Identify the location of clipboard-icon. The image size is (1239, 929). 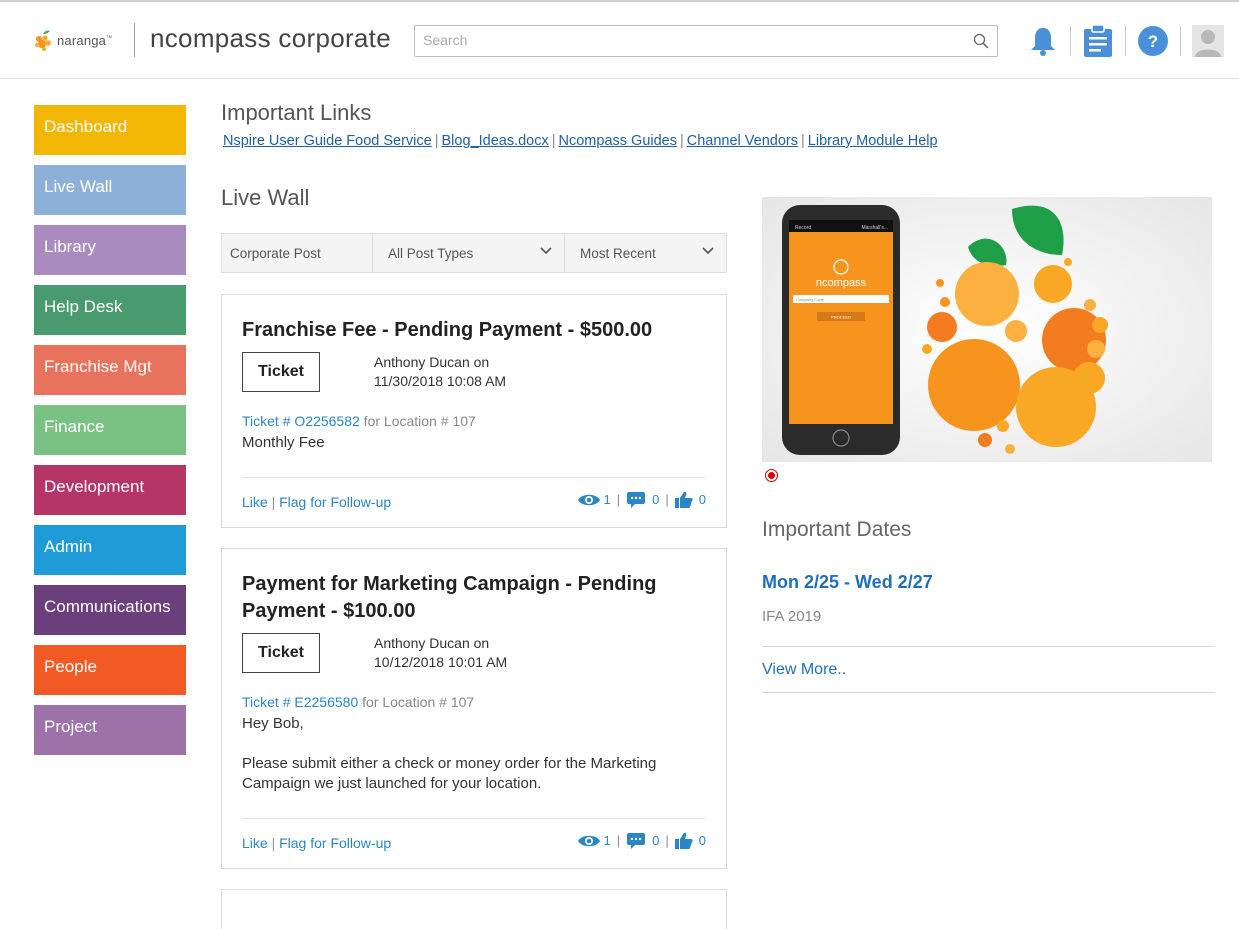
(1098, 41).